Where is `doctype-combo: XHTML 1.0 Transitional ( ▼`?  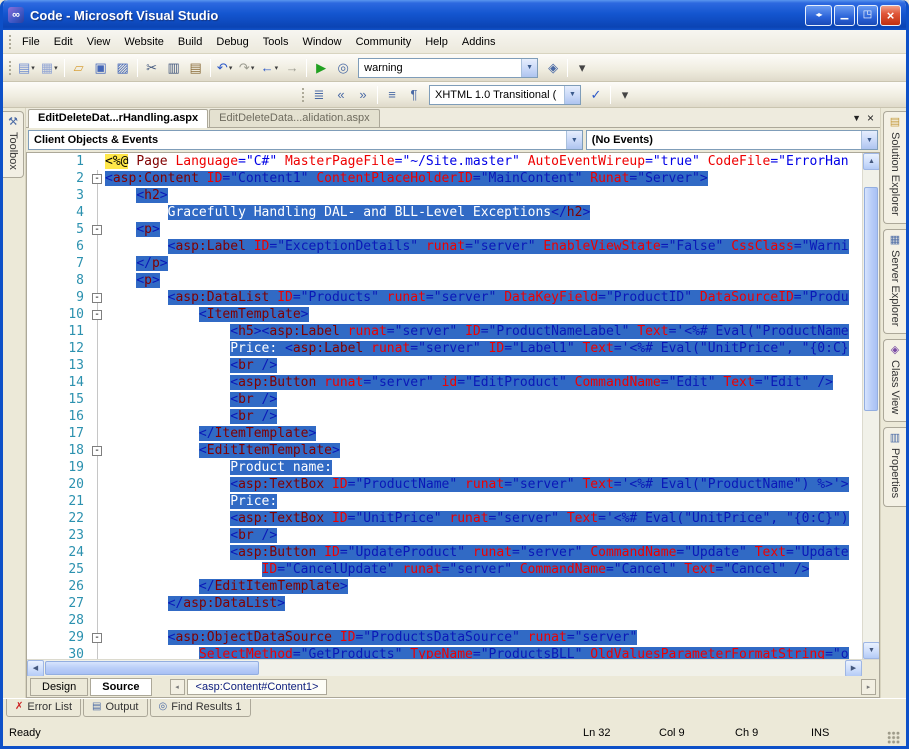 doctype-combo: XHTML 1.0 Transitional ( ▼ is located at coordinates (505, 94).